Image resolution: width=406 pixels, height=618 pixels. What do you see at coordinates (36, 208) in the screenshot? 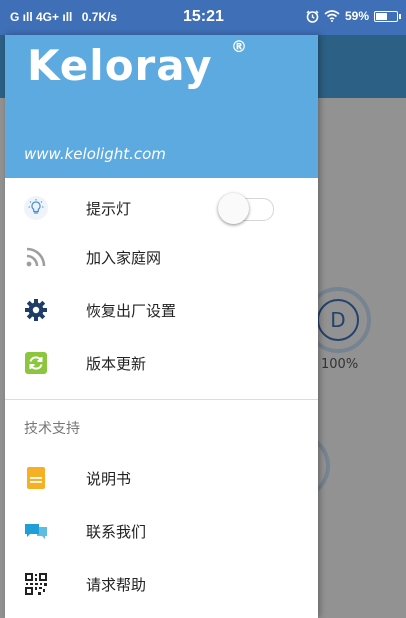
I see `bulb-icon` at bounding box center [36, 208].